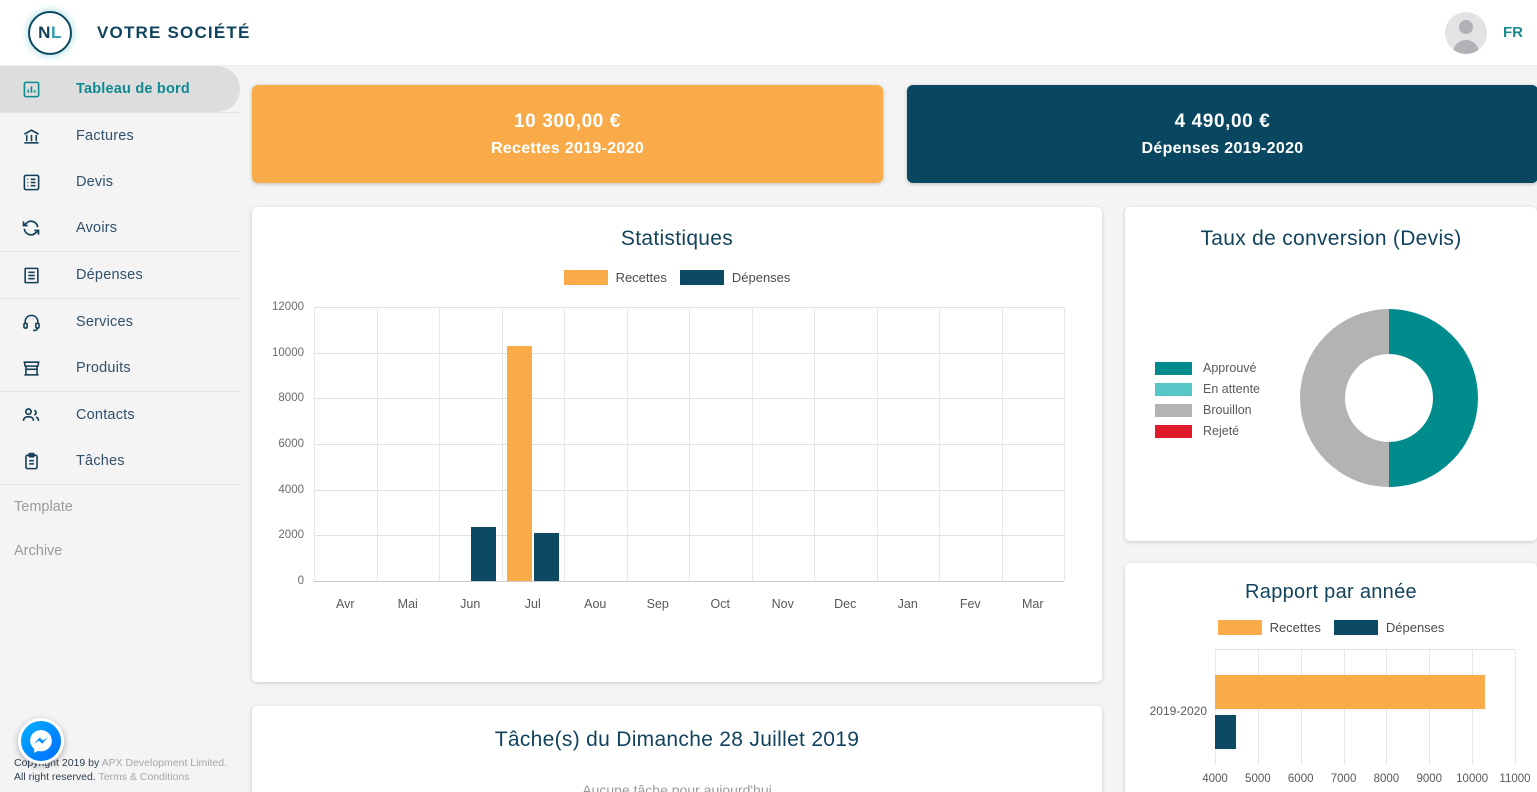  What do you see at coordinates (120, 551) in the screenshot?
I see `sidebar-item-archive: Archive` at bounding box center [120, 551].